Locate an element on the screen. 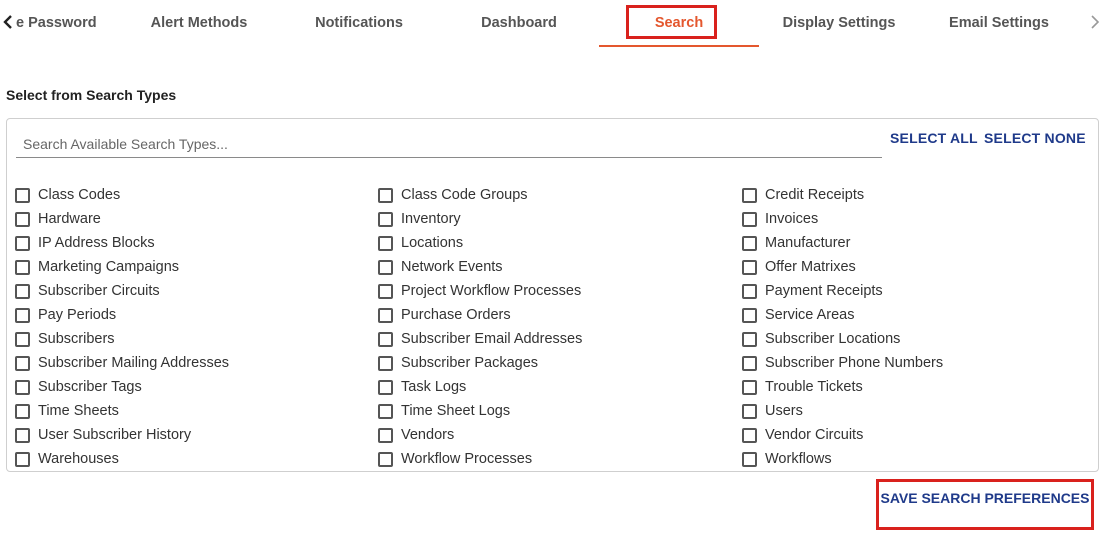 The width and height of the screenshot is (1099, 538). search-type-option: Manufacturer is located at coordinates (920, 243).